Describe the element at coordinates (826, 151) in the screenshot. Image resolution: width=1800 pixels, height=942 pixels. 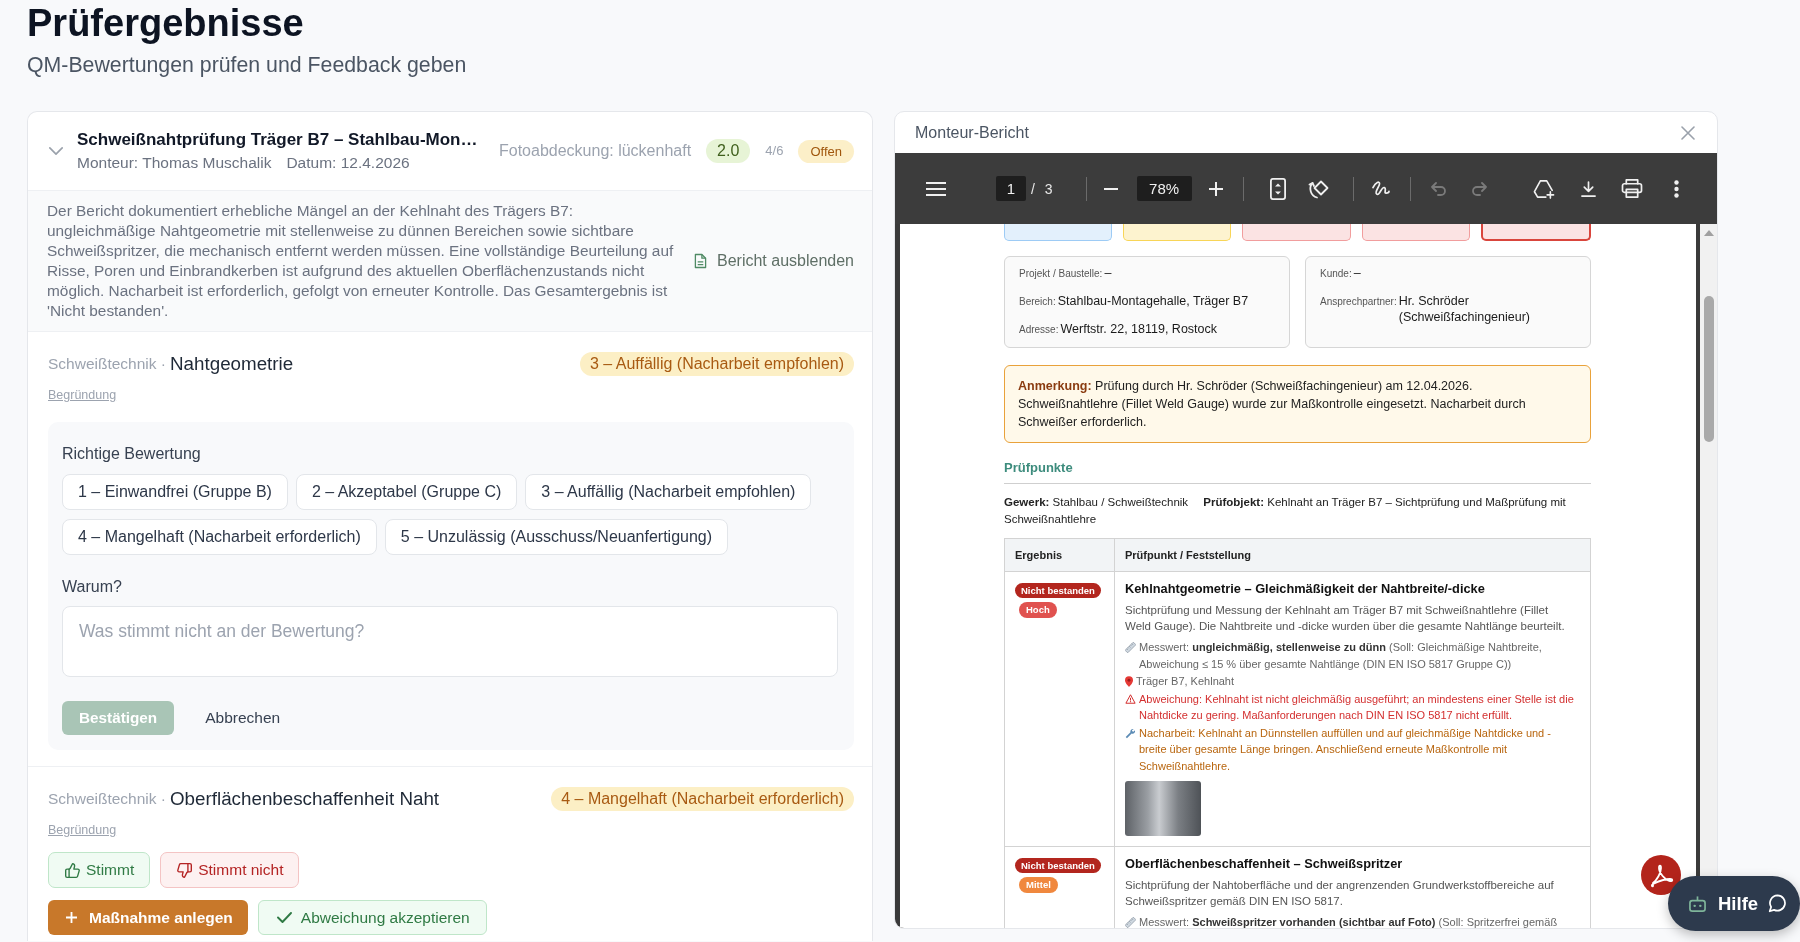
I see `status-badge: Offen` at that location.